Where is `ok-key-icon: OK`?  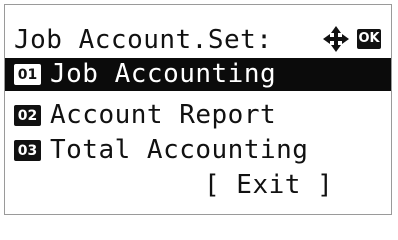
ok-key-icon: OK is located at coordinates (369, 39).